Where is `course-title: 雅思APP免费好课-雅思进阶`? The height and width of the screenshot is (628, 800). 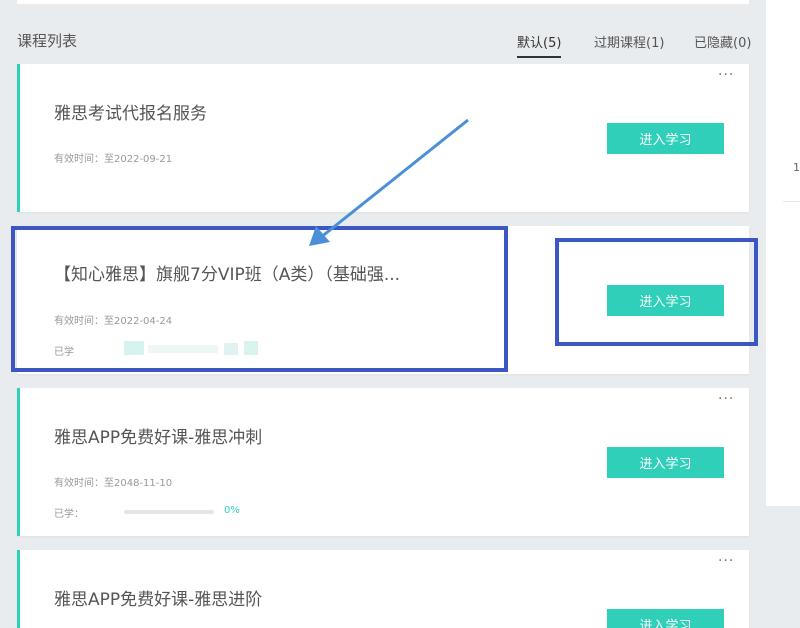
course-title: 雅思APP免费好课-雅思进阶 is located at coordinates (158, 597).